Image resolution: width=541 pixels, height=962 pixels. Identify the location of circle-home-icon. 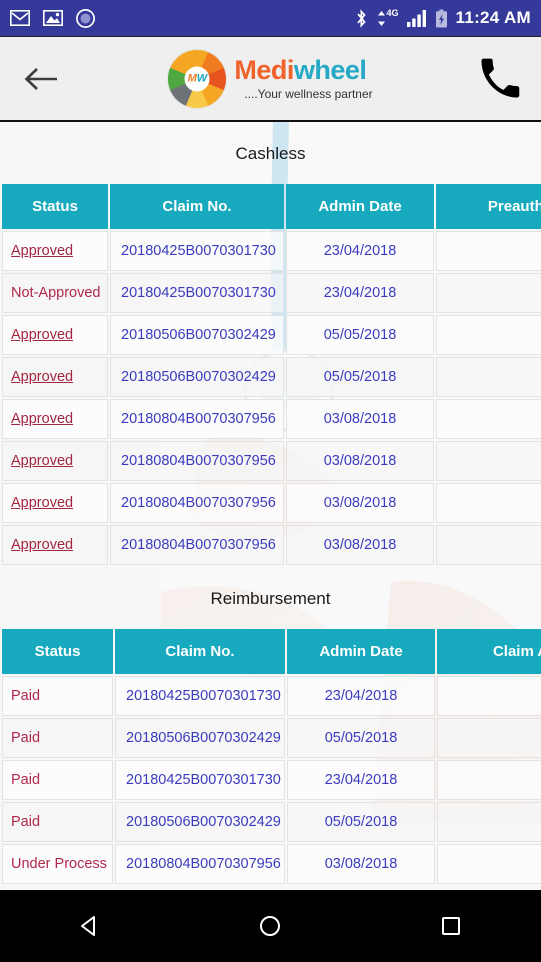
(270, 926).